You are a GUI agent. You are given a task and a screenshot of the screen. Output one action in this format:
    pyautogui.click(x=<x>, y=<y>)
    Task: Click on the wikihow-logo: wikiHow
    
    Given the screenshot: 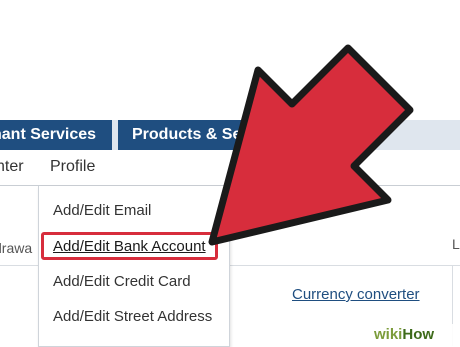 What is the action you would take?
    pyautogui.click(x=404, y=334)
    